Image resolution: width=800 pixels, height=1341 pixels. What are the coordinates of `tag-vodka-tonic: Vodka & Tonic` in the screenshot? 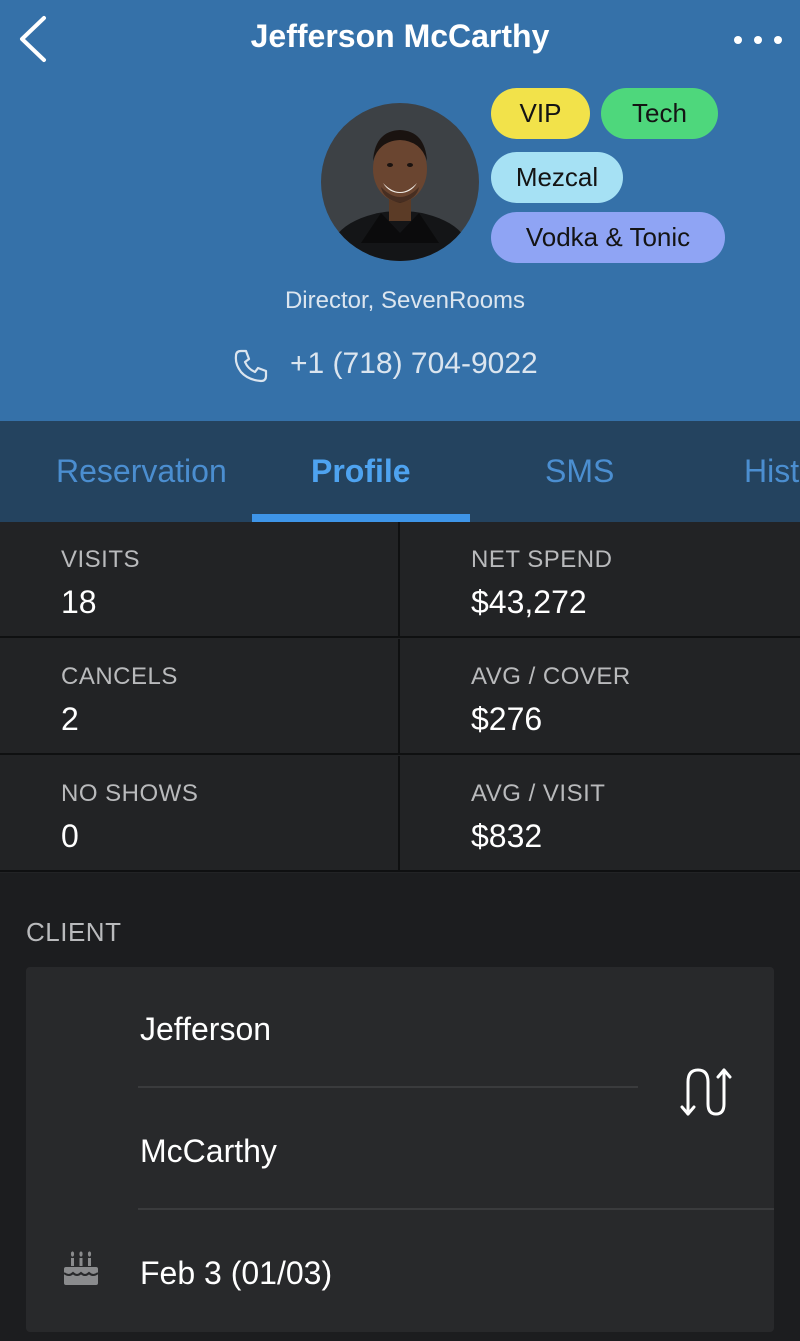 It's located at (608, 237).